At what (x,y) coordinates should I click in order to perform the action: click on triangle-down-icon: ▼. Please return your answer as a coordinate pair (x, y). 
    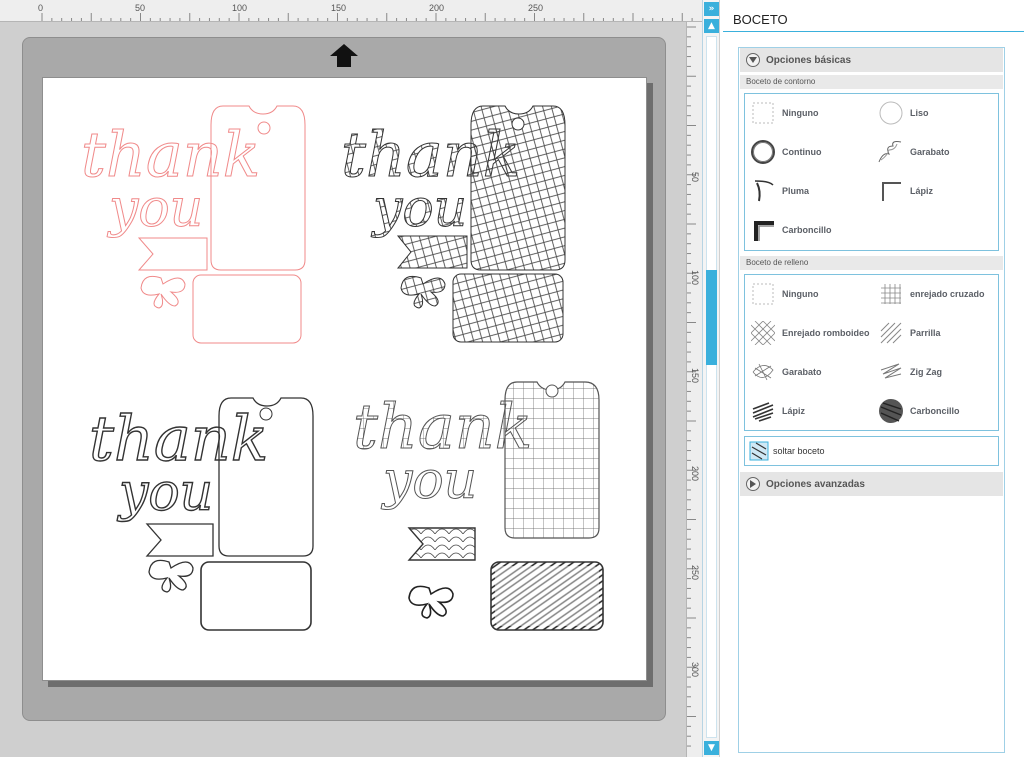
    Looking at the image, I should click on (711, 748).